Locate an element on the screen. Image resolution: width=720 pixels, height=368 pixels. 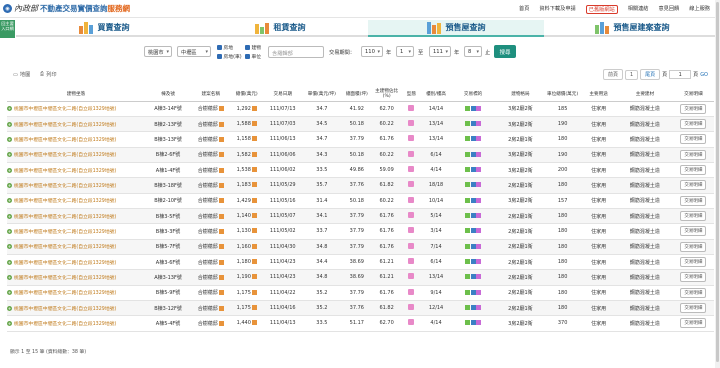
nav-feedback: 意見回饋 is located at coordinates (668, 9).